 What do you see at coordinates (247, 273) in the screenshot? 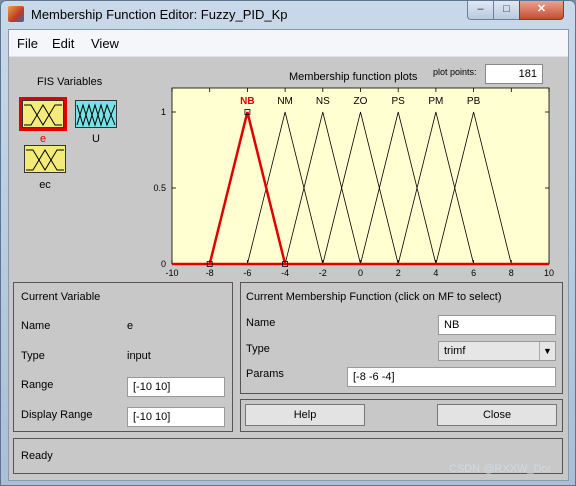
I see `x-tick-label: -6` at bounding box center [247, 273].